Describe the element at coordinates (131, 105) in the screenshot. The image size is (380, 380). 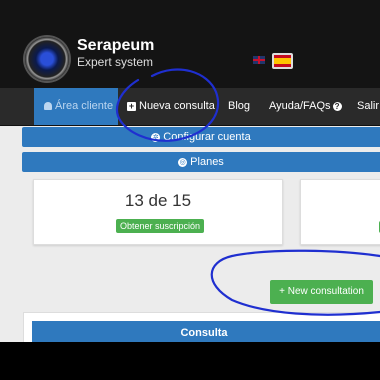
I see `plus-square-icon: +` at that location.